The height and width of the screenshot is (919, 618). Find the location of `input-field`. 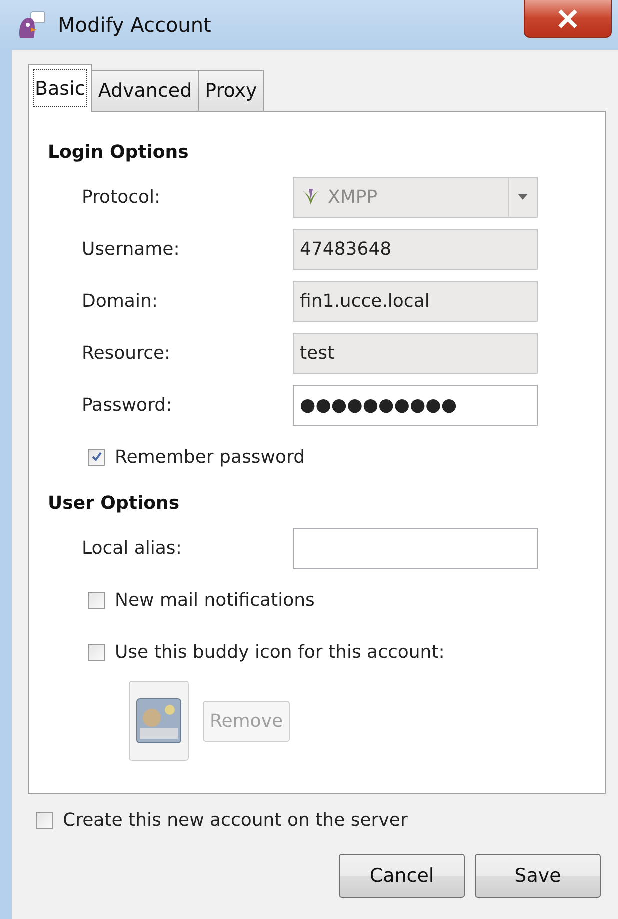

input-field is located at coordinates (415, 548).